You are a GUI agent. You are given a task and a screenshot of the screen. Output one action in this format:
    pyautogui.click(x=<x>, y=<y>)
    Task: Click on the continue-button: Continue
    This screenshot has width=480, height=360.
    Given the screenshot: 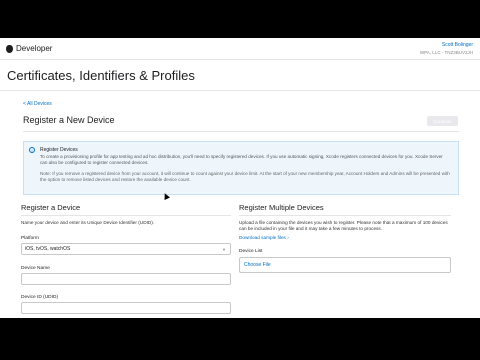 What is the action you would take?
    pyautogui.click(x=442, y=121)
    